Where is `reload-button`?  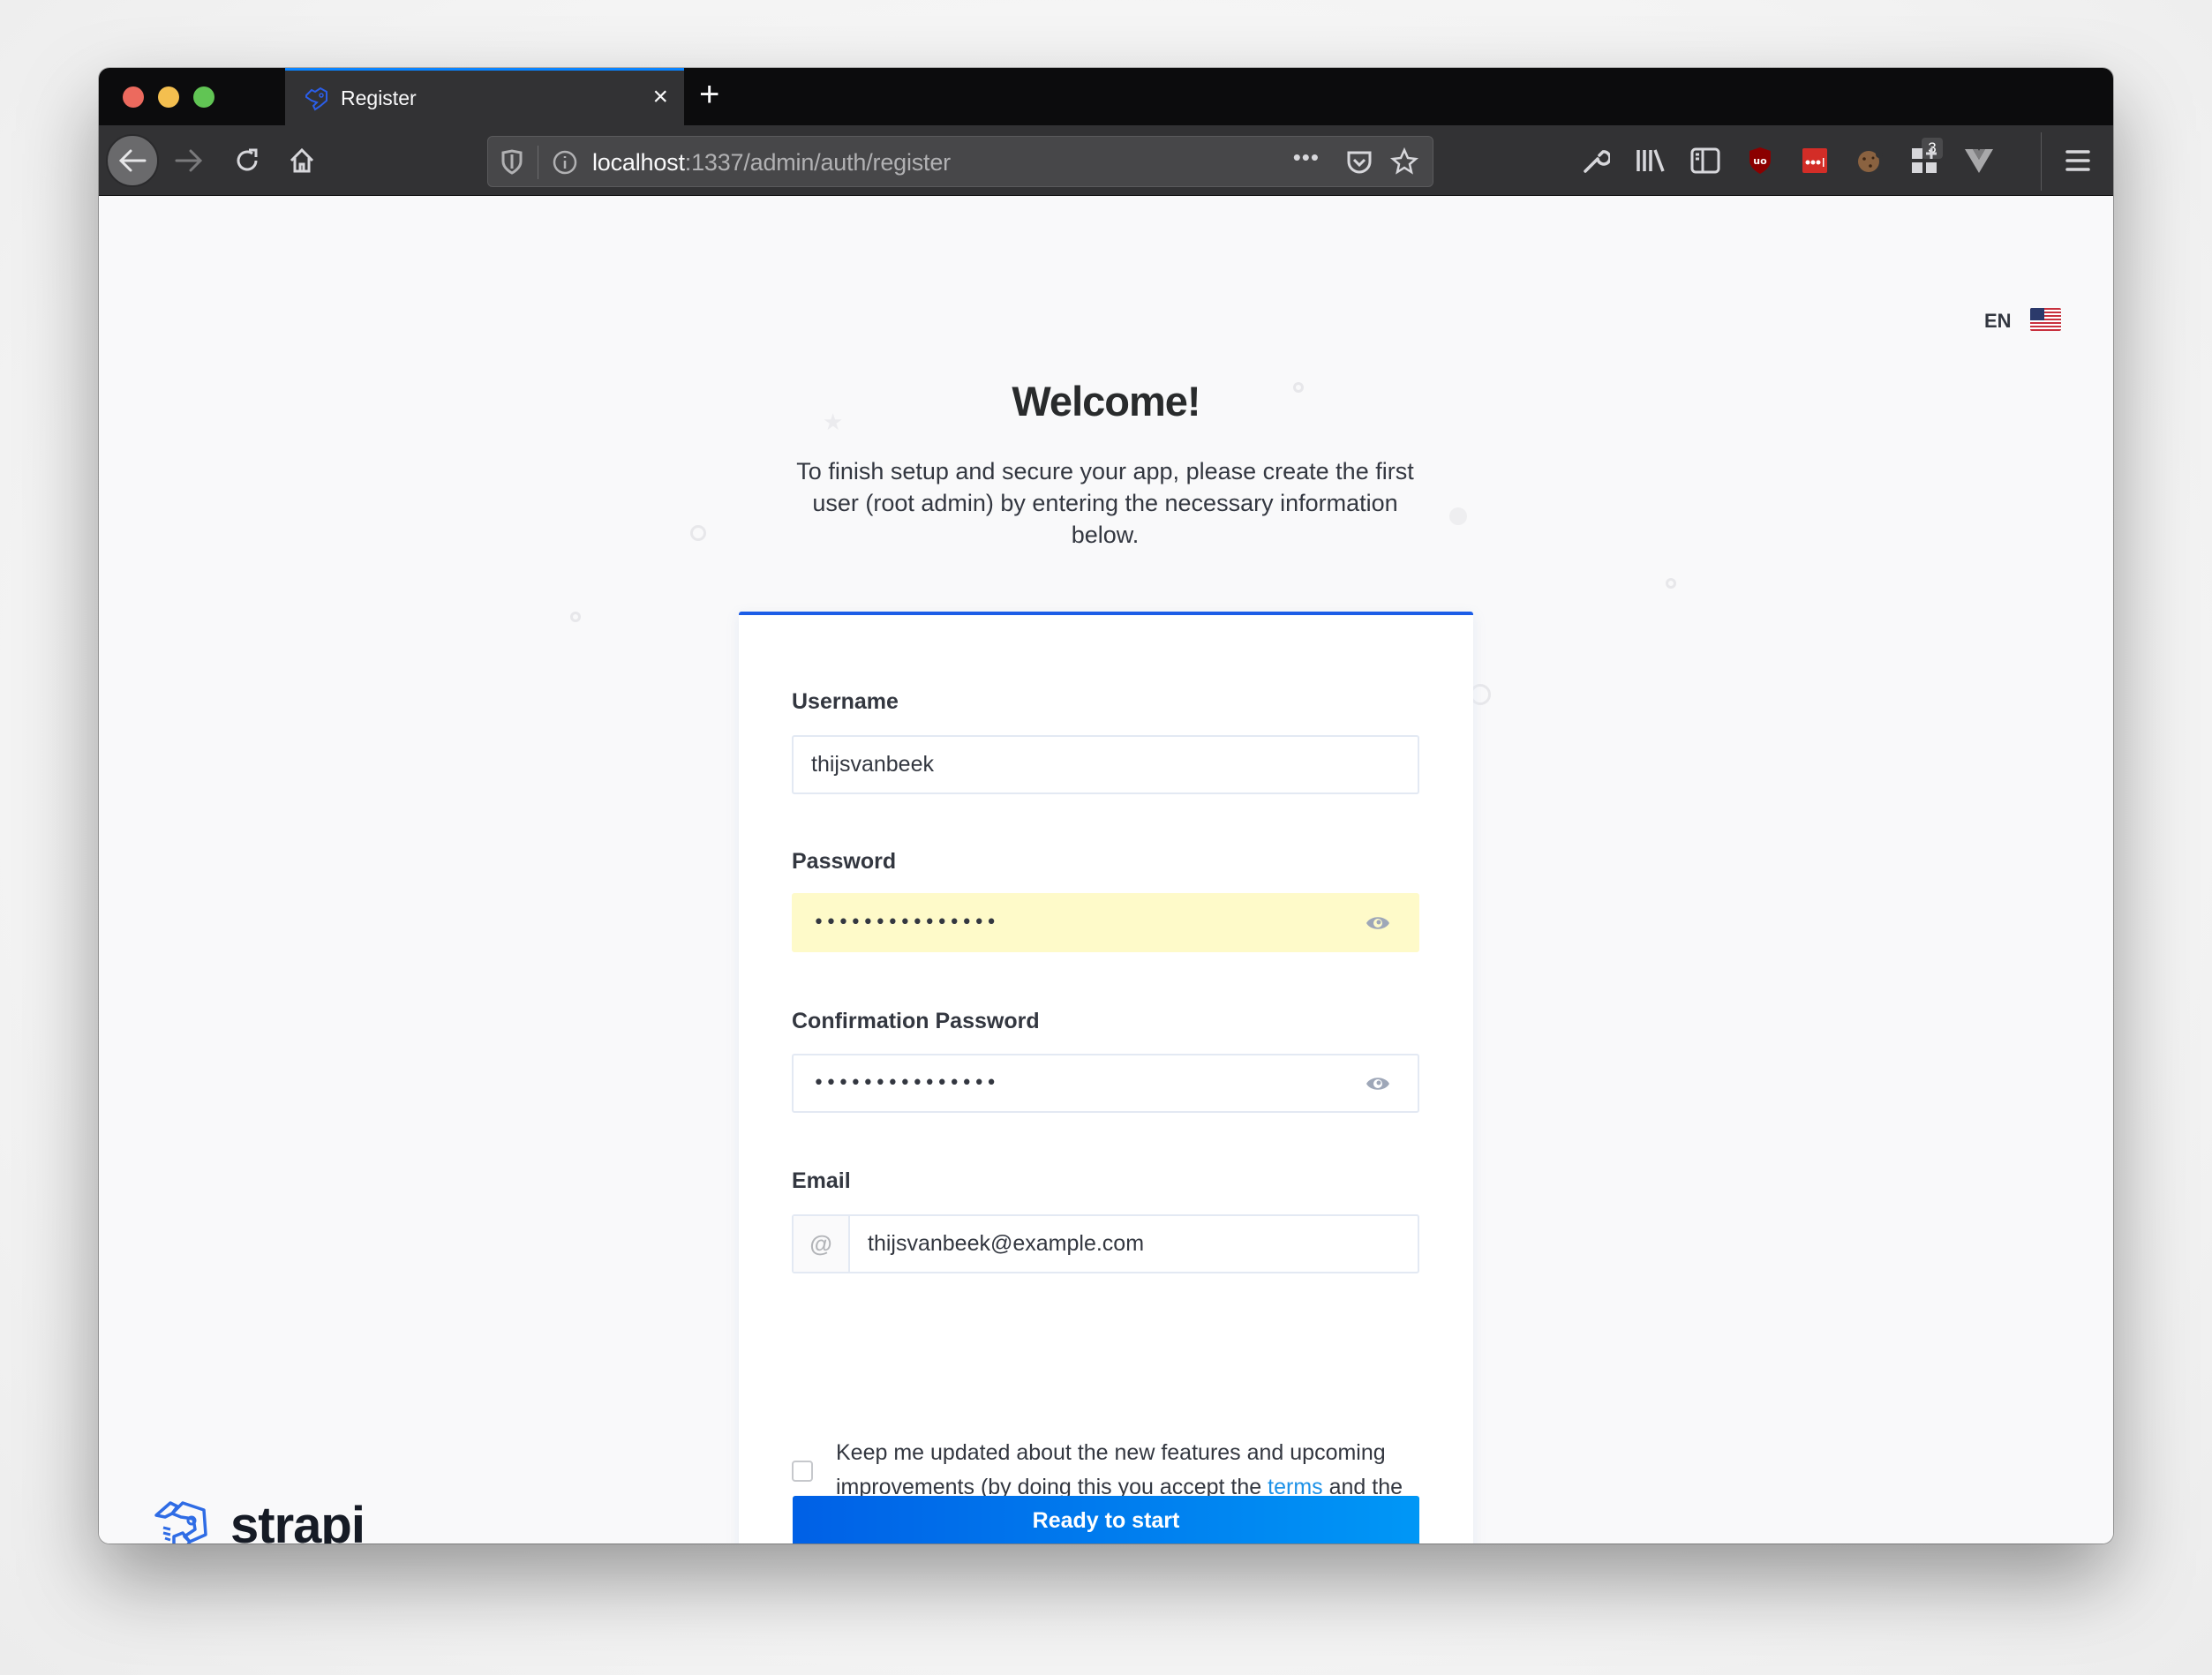 reload-button is located at coordinates (247, 160).